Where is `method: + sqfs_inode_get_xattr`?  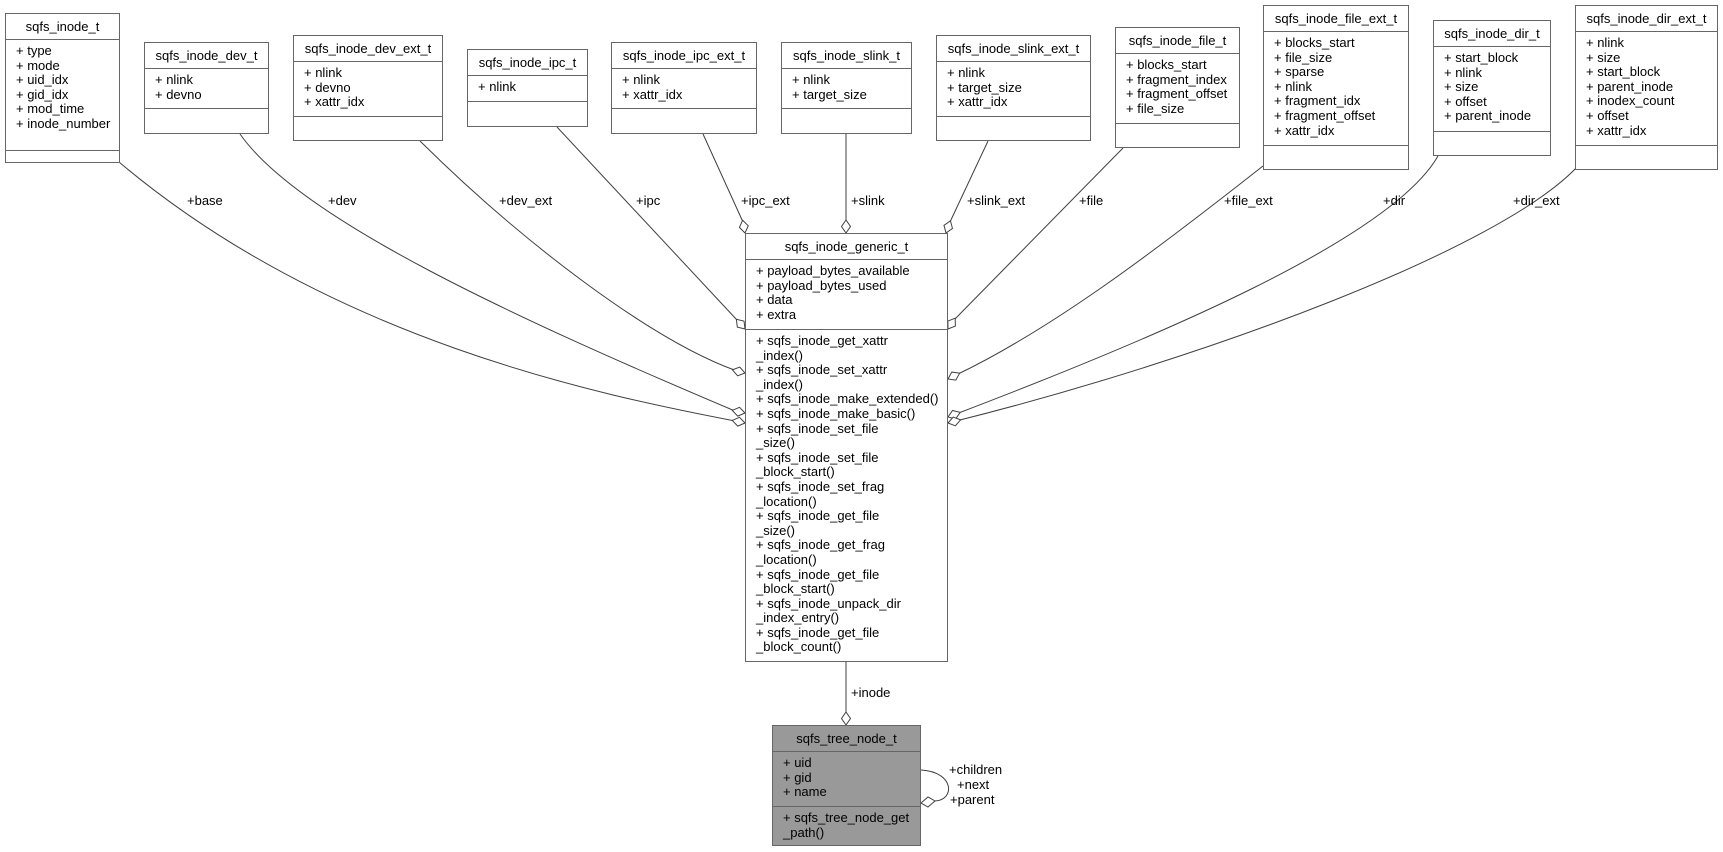 method: + sqfs_inode_get_xattr is located at coordinates (822, 340).